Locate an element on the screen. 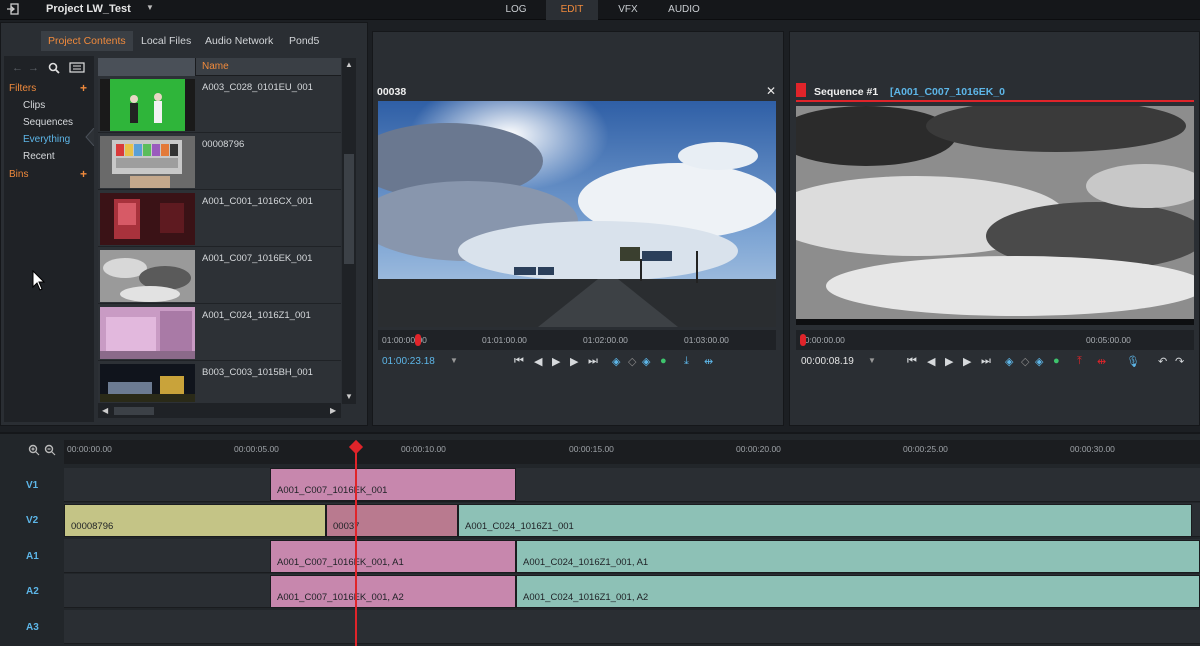  redo-icon: ↷ is located at coordinates (1179, 361).